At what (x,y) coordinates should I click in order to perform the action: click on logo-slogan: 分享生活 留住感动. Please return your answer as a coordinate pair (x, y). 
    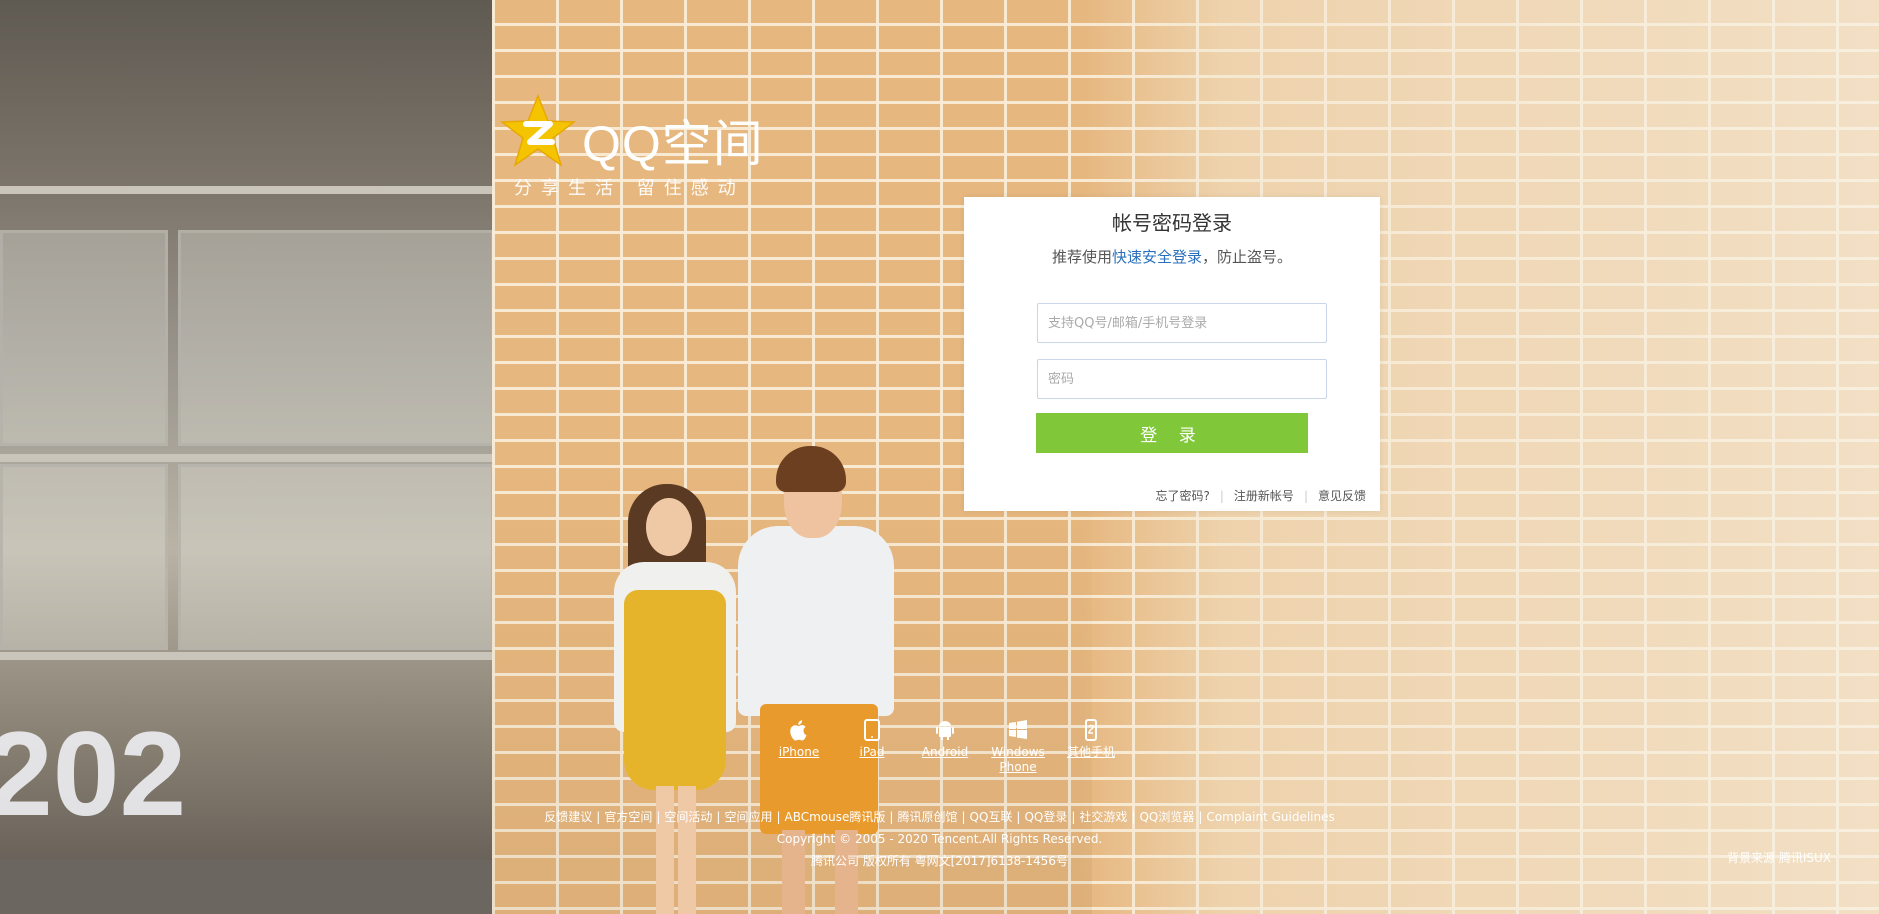
    Looking at the image, I should click on (629, 188).